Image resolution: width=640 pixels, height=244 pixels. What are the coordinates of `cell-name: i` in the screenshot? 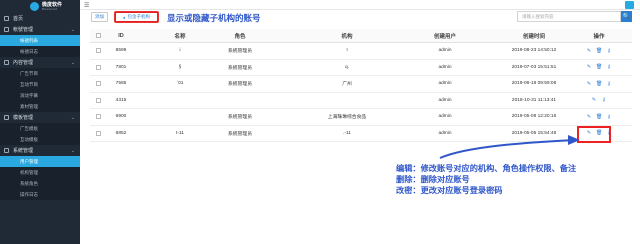 It's located at (180, 51).